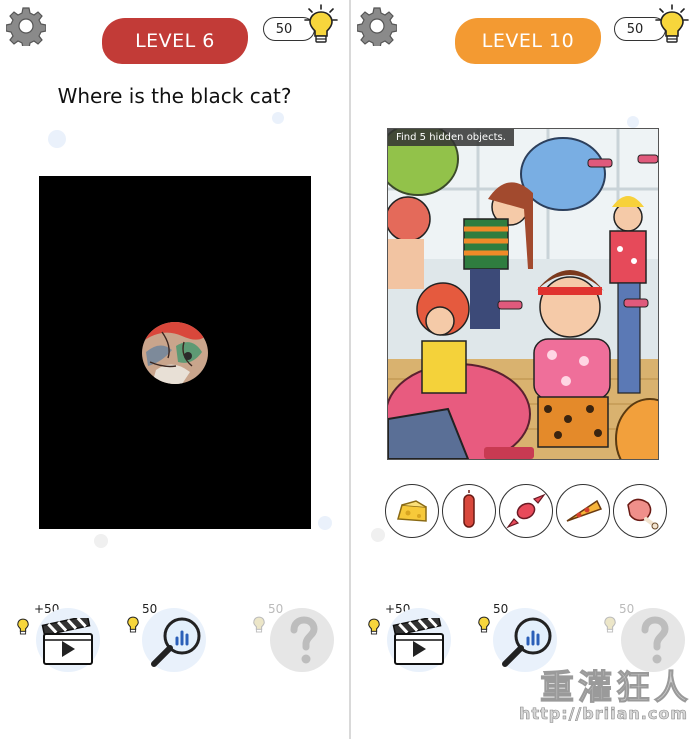 Image resolution: width=700 pixels, height=739 pixels. I want to click on question-text: Where is the black cat?, so click(174, 96).